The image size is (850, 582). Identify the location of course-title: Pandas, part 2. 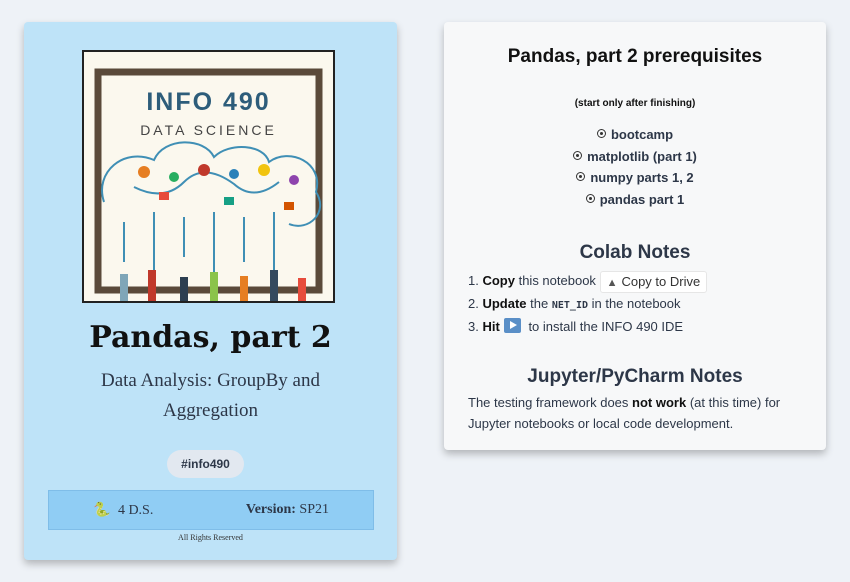
(210, 337).